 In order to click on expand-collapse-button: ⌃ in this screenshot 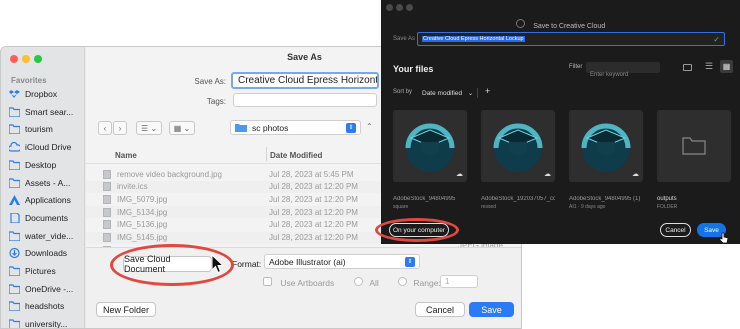, I will do `click(369, 126)`.